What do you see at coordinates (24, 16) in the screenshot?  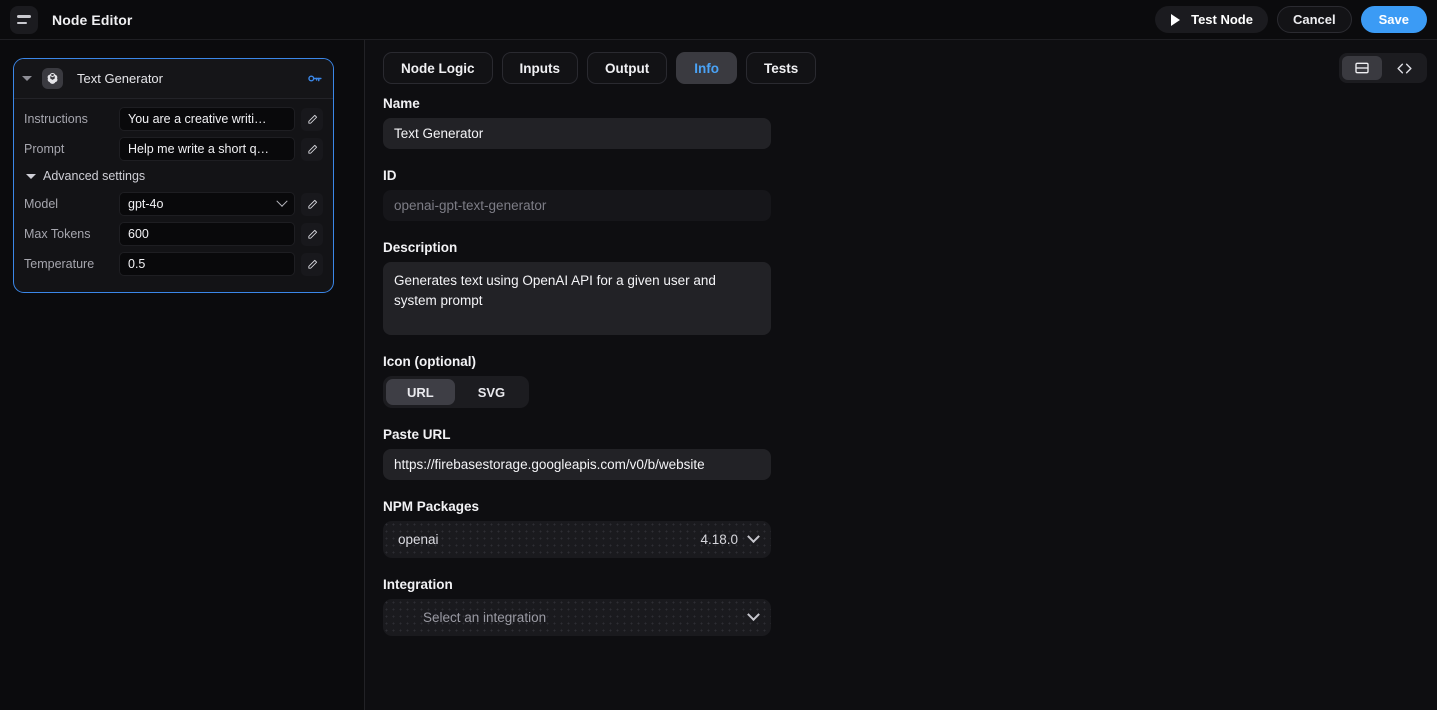 I see `menu-bar-top` at bounding box center [24, 16].